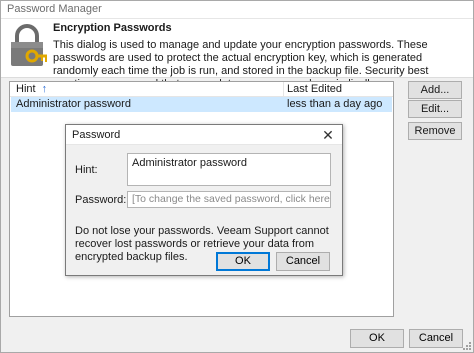  I want to click on resize-grip-icon, so click(466, 345).